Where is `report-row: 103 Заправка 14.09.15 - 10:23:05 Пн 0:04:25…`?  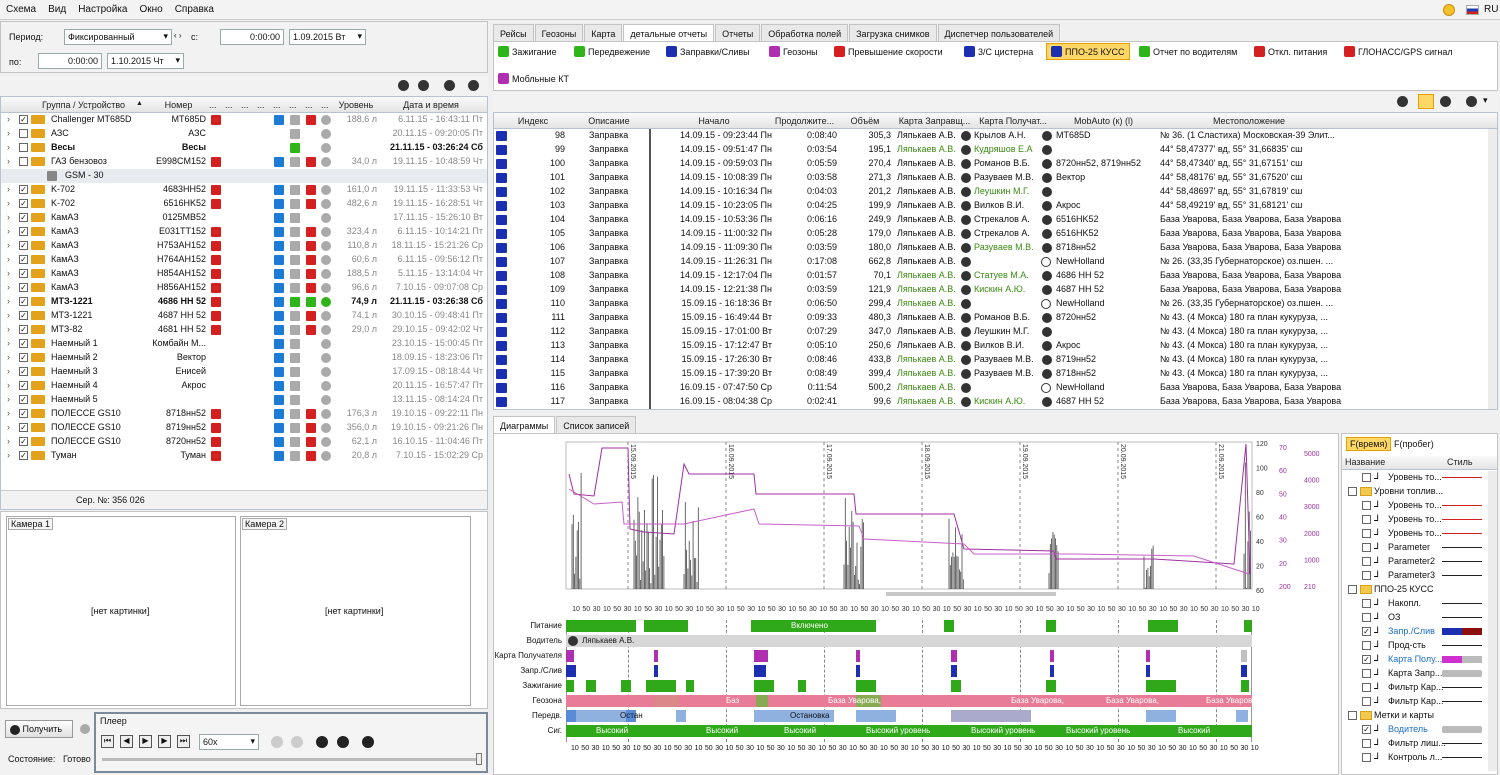 report-row: 103 Заправка 14.09.15 - 10:23:05 Пн 0:04:25… is located at coordinates (994, 206).